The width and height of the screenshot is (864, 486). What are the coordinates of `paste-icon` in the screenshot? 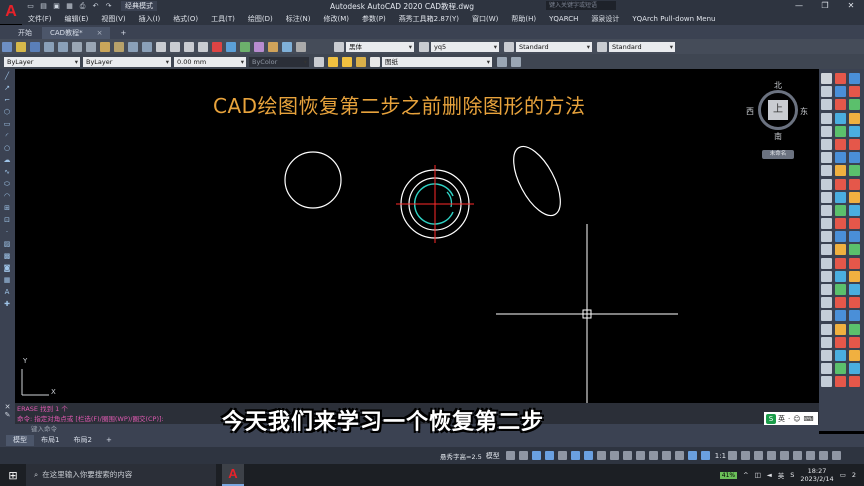 It's located at (105, 46).